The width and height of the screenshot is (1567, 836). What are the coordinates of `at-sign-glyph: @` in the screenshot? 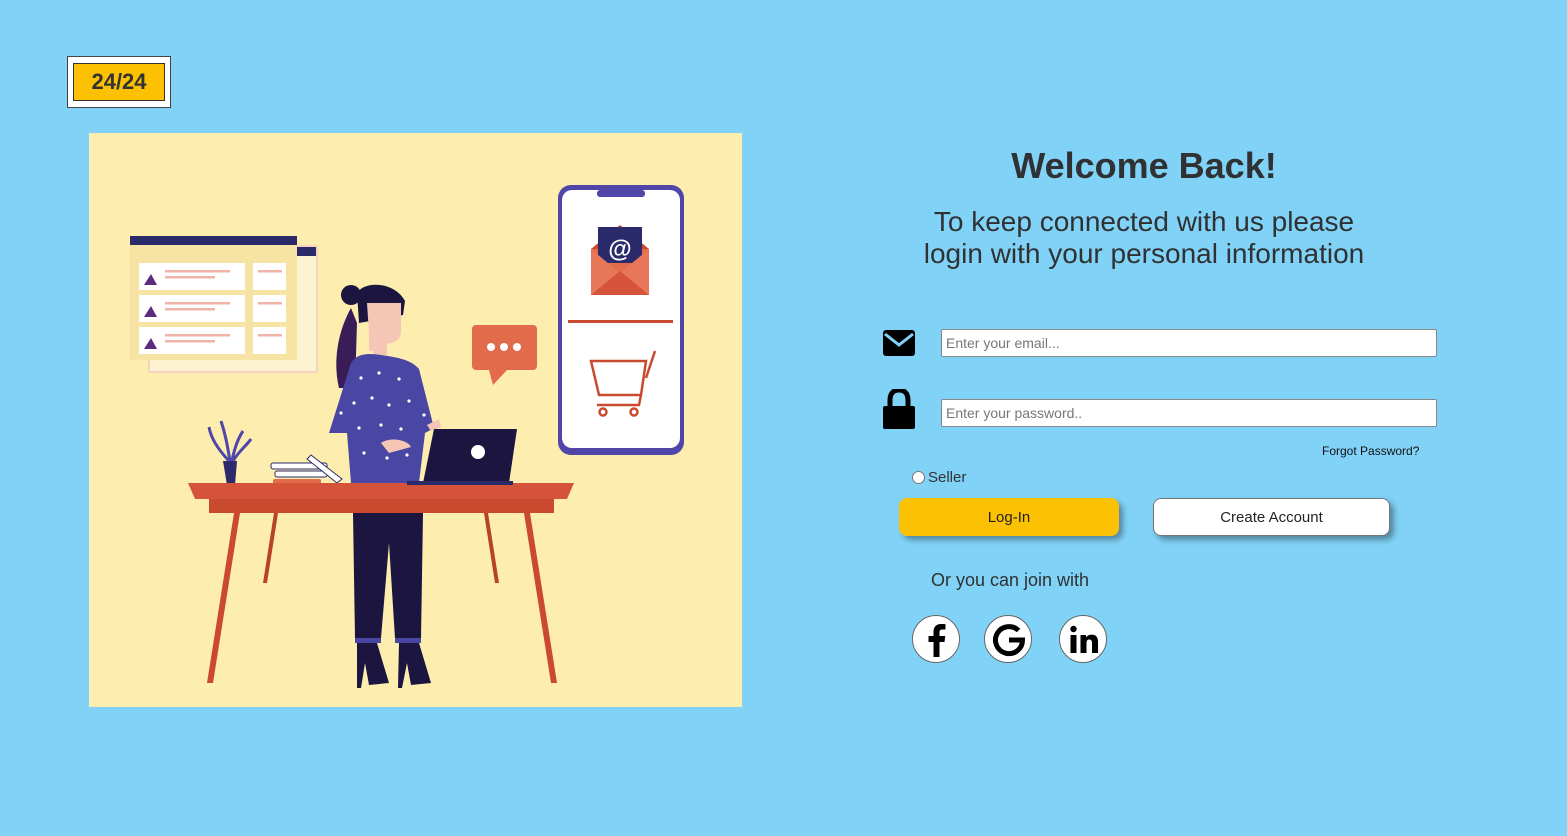 It's located at (619, 249).